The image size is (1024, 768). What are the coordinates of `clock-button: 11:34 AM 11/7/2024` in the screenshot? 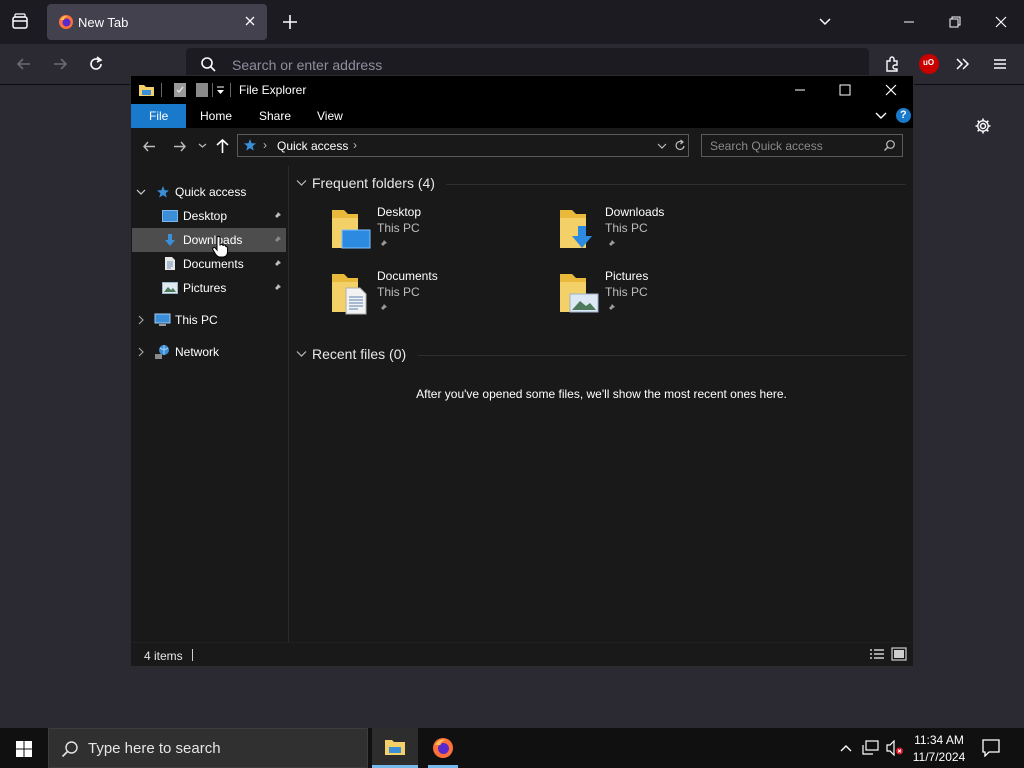 It's located at (939, 748).